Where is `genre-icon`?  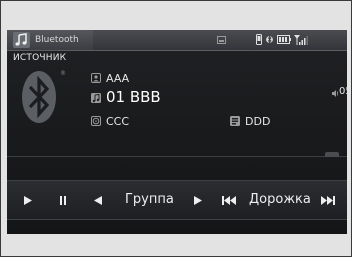
genre-icon is located at coordinates (235, 121).